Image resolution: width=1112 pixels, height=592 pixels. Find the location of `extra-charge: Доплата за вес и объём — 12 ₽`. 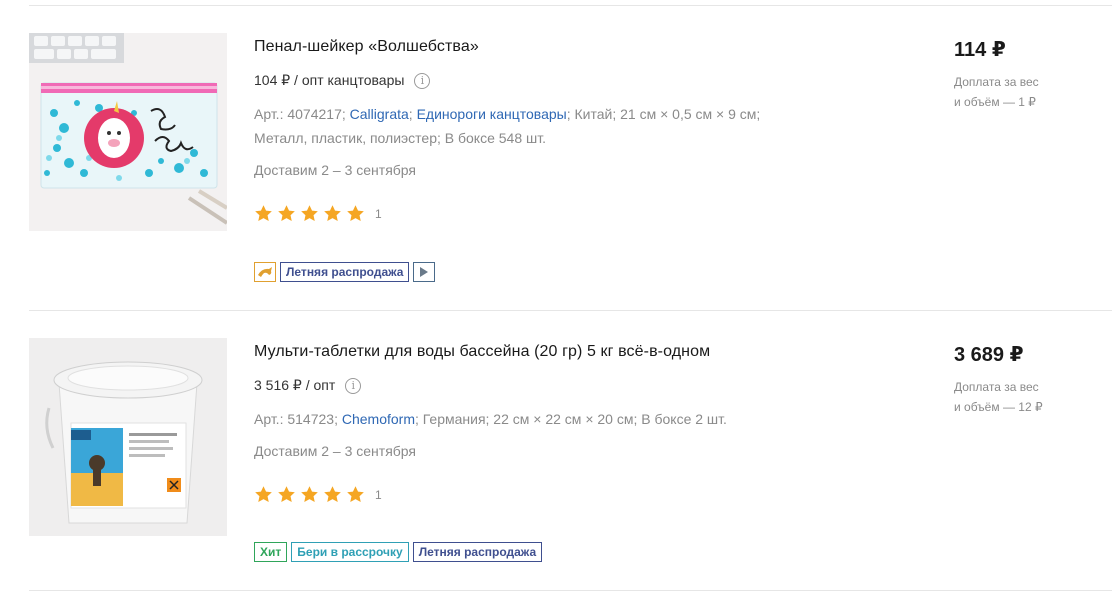

extra-charge: Доплата за вес и объём — 12 ₽ is located at coordinates (1014, 397).